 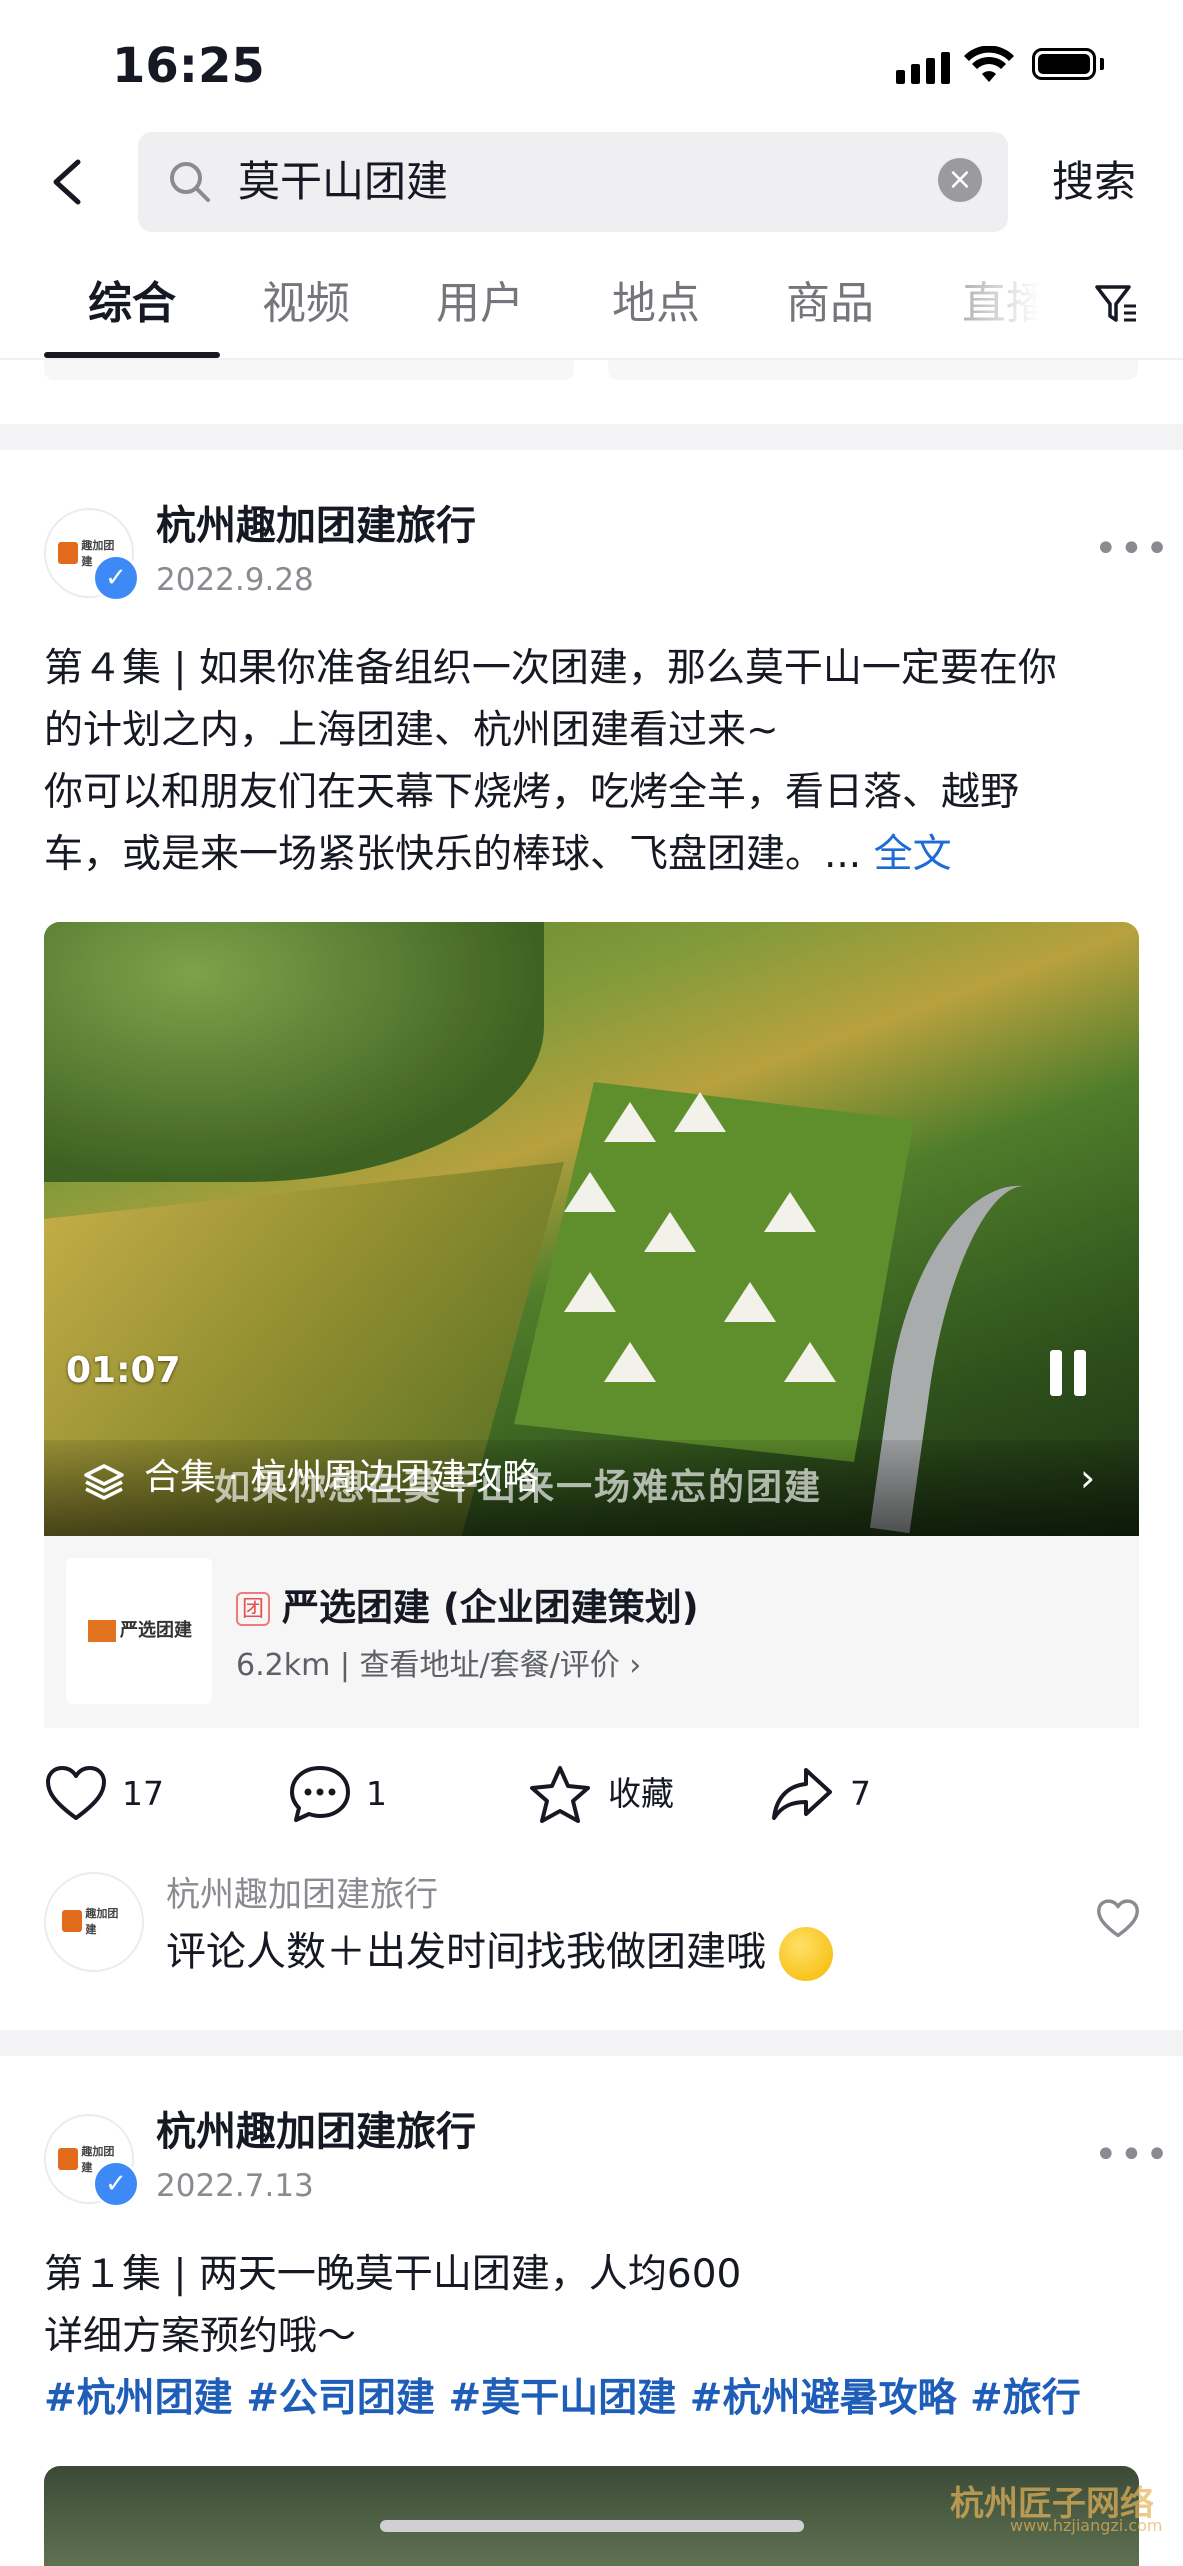 What do you see at coordinates (341, 1478) in the screenshot?
I see `collection-label: 合集 · 杭州周边团建攻略` at bounding box center [341, 1478].